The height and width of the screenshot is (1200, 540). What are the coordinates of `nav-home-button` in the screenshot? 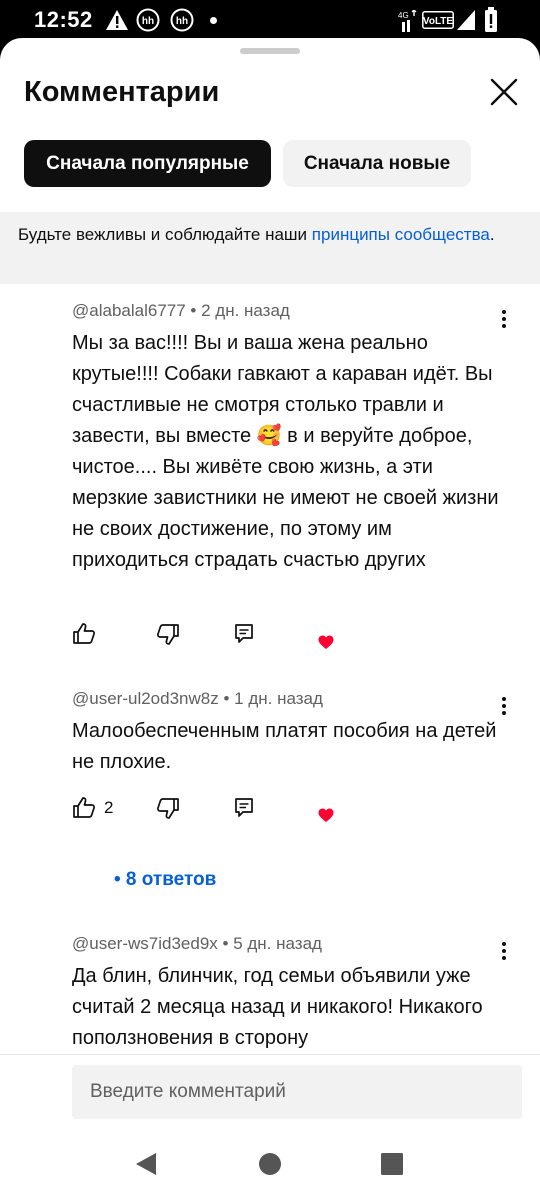 It's located at (270, 1164).